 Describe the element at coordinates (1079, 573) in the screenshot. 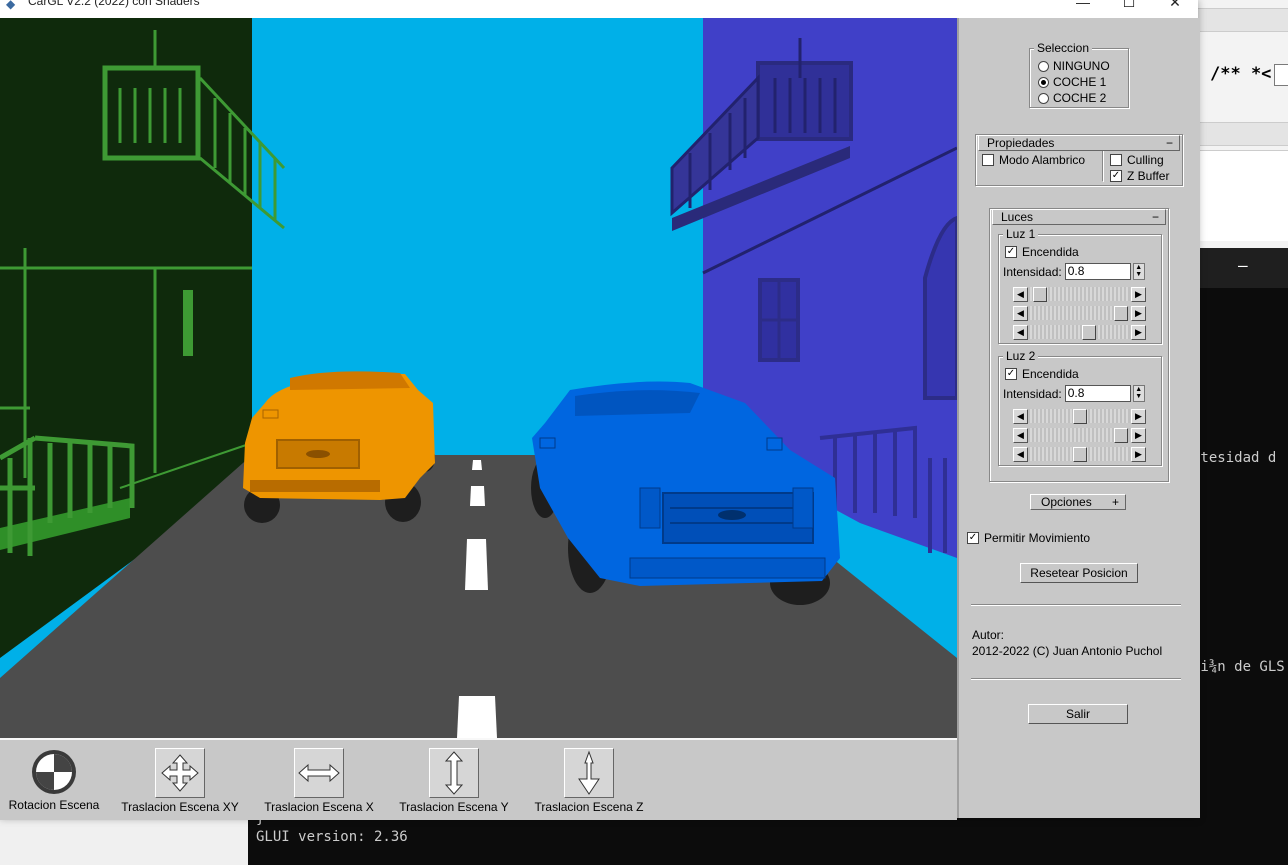

I see `resetear-posicion-button: Resetear Posicion` at that location.